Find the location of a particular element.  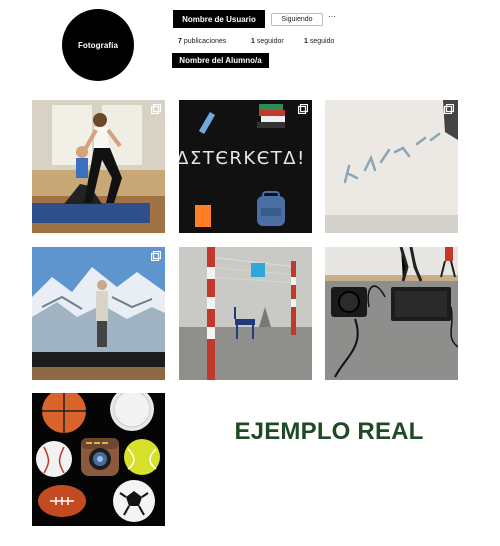

post-gym-floor is located at coordinates (391, 313).